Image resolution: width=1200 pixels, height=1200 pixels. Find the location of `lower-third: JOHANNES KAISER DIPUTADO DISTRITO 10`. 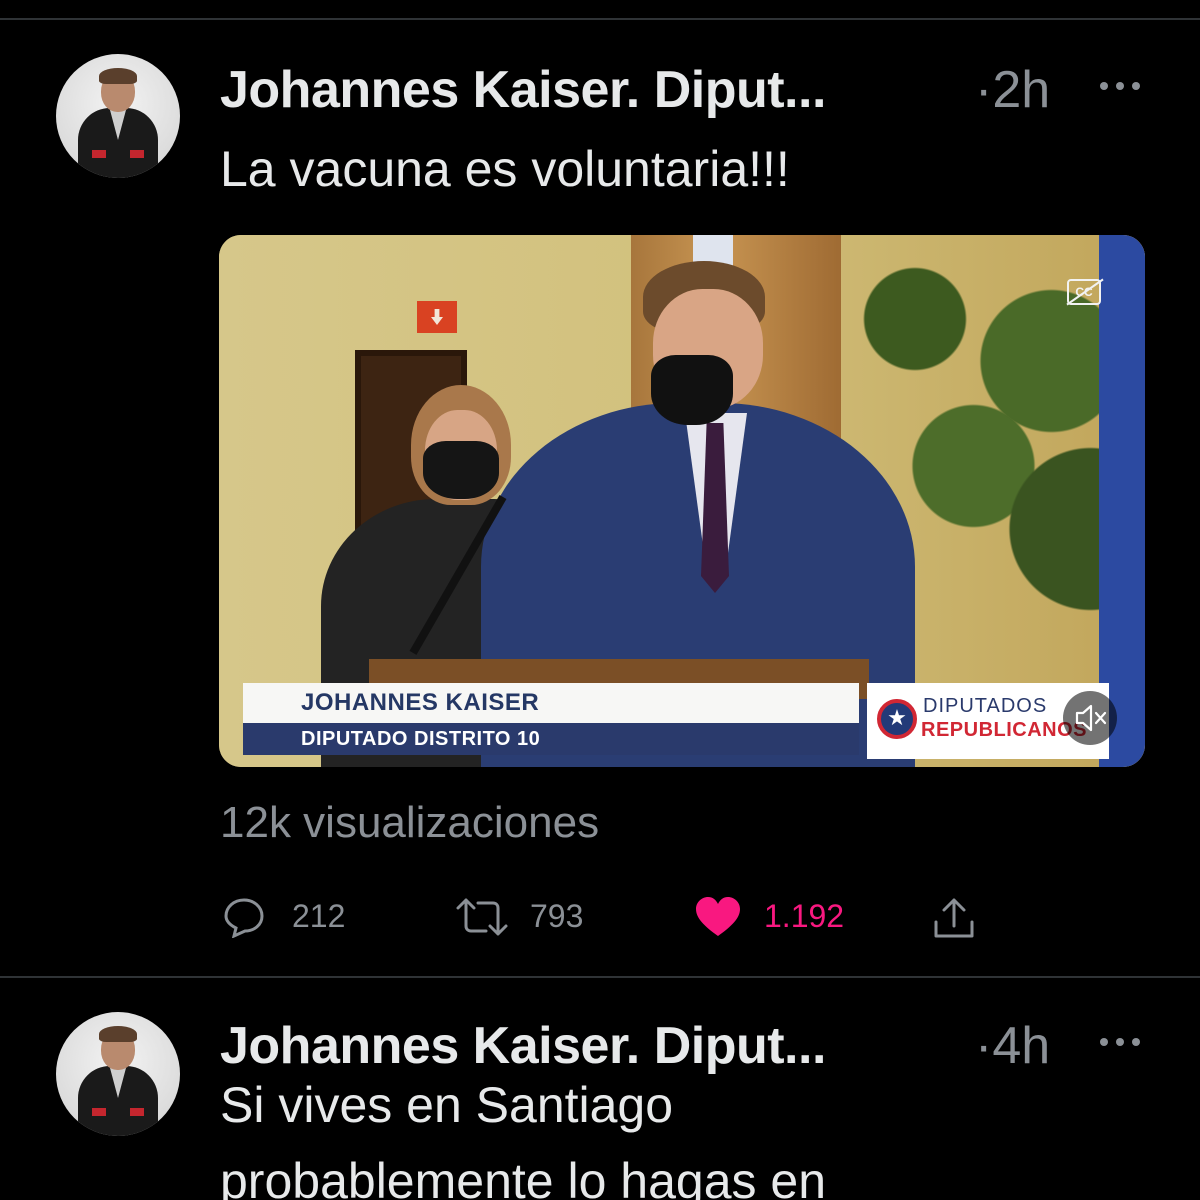

lower-third: JOHANNES KAISER DIPUTADO DISTRITO 10 is located at coordinates (551, 719).